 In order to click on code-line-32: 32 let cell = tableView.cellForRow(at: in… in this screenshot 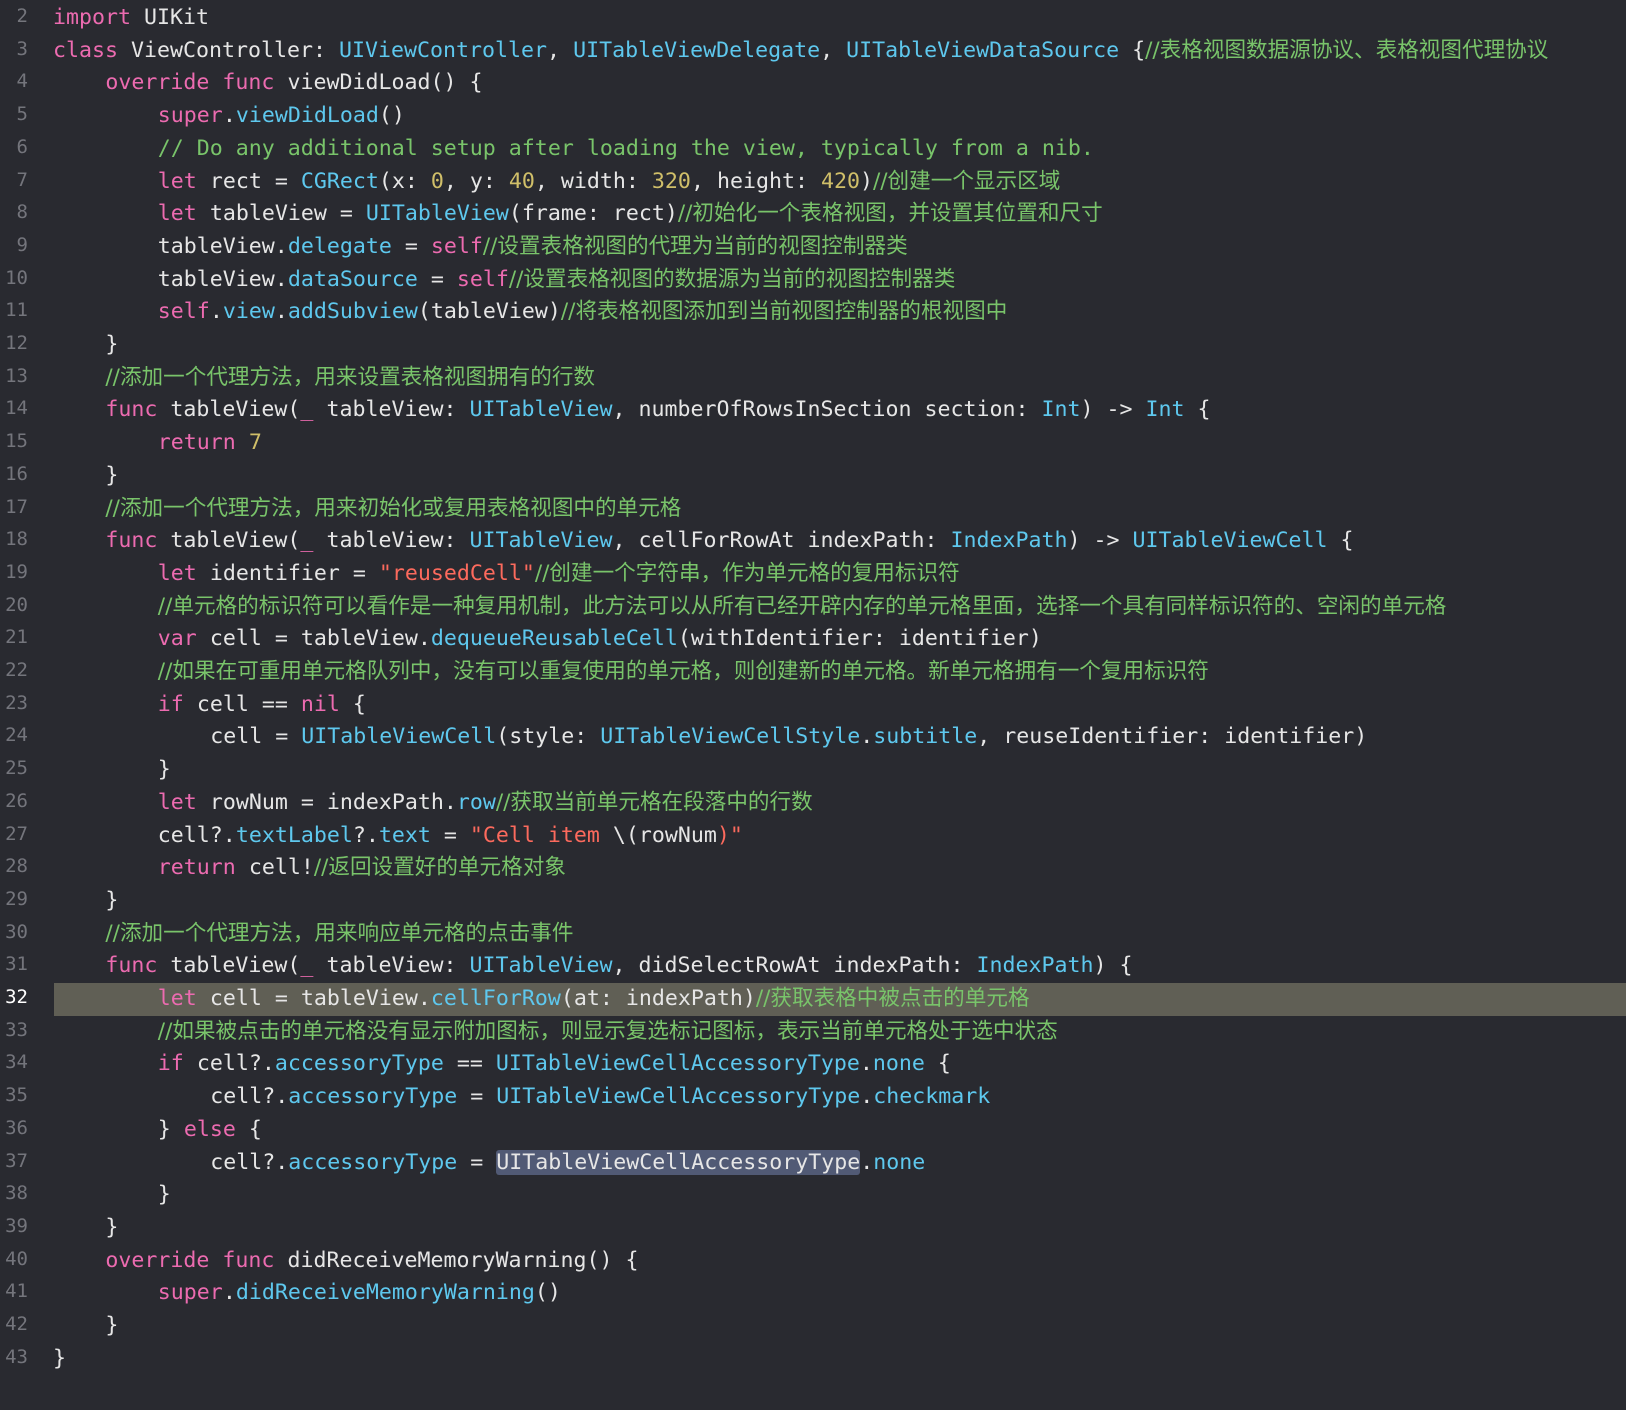, I will do `click(815, 999)`.